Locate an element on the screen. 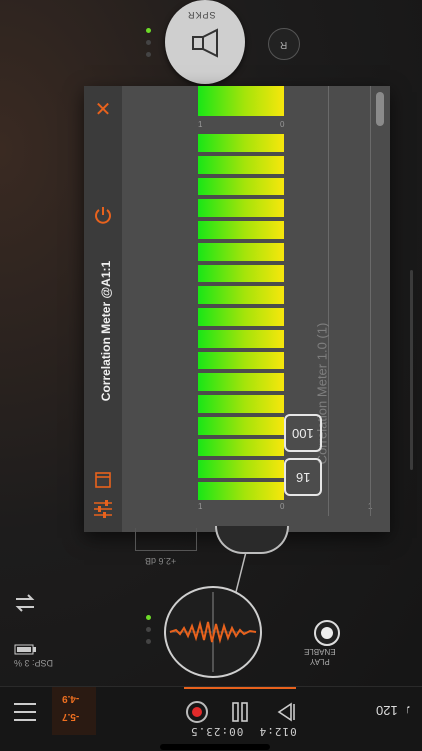 The width and height of the screenshot is (422, 751). panel-title: Correlation Meter @A1:1 is located at coordinates (106, 331).